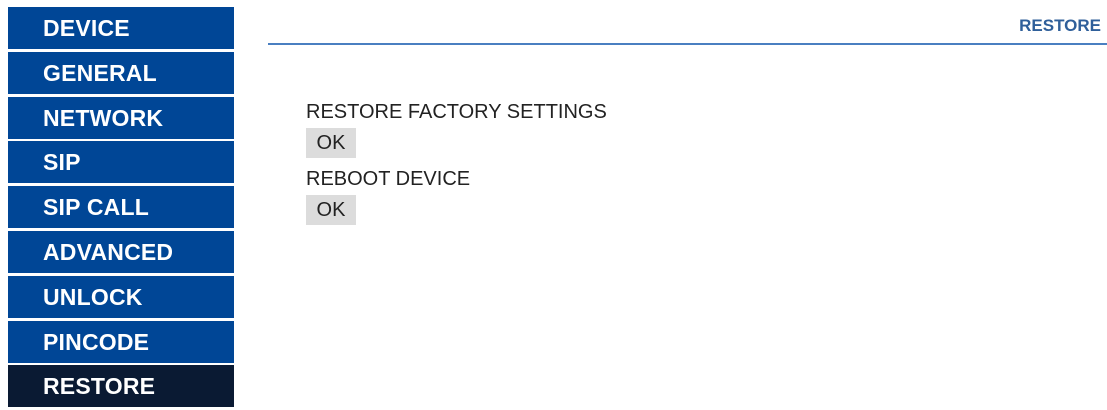  Describe the element at coordinates (121, 72) in the screenshot. I see `sidebar-item-general: GENERAL` at that location.